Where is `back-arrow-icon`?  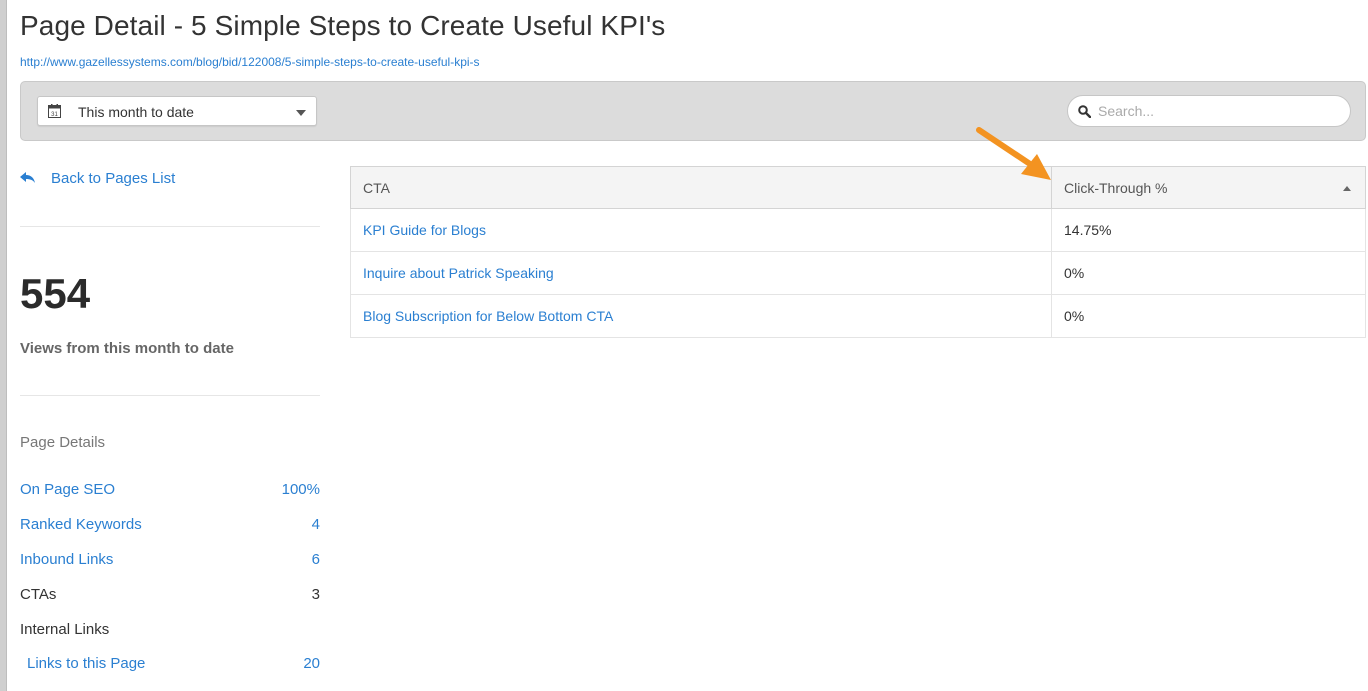 back-arrow-icon is located at coordinates (27, 177).